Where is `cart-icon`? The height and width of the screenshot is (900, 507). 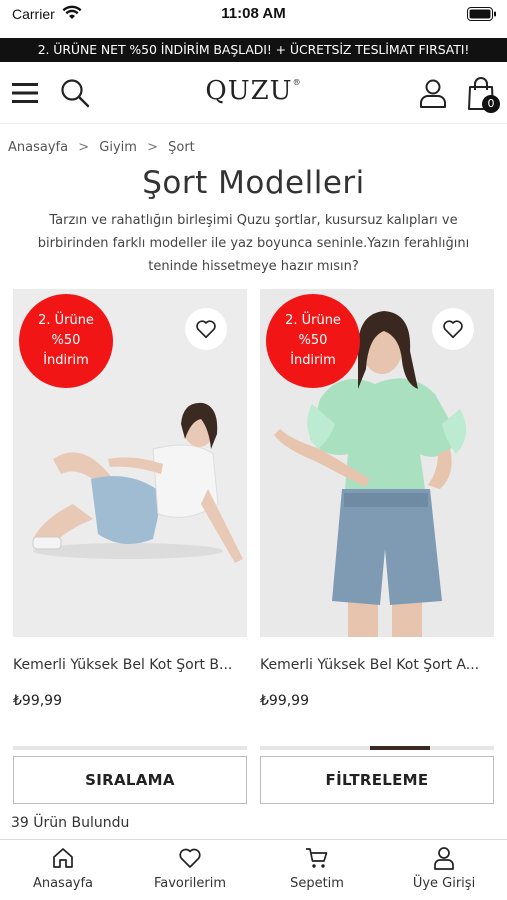 cart-icon is located at coordinates (317, 858).